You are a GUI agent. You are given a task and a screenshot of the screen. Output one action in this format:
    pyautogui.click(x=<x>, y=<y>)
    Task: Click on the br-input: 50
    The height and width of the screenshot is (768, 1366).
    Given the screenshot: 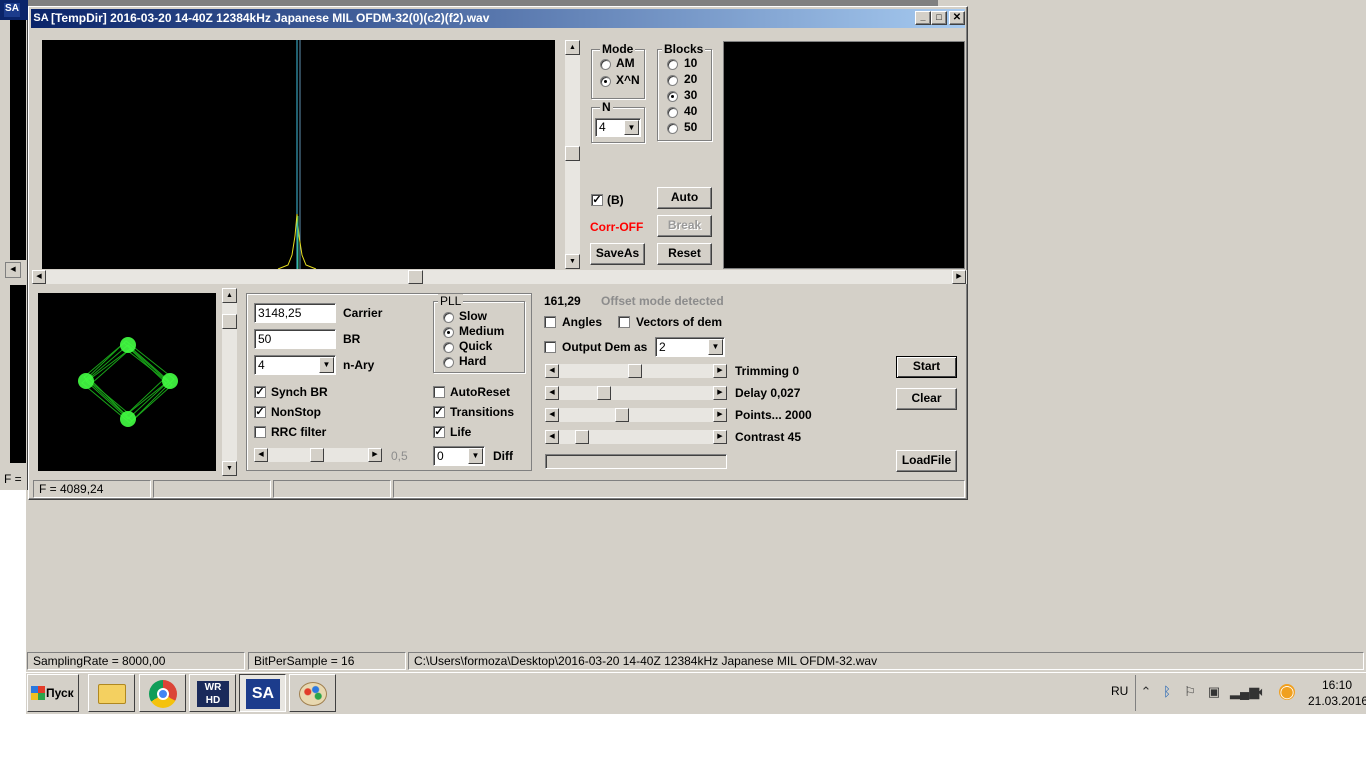 What is the action you would take?
    pyautogui.click(x=295, y=339)
    